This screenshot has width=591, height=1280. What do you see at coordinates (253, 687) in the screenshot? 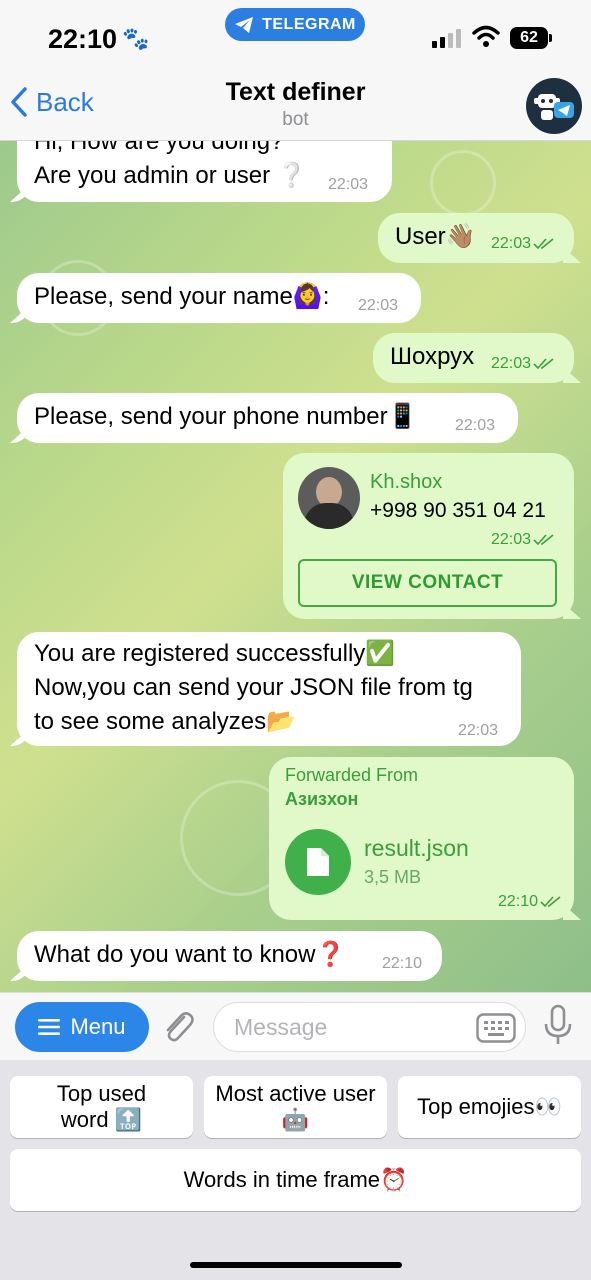
I see `message-text: Now,you can send your JSON file from tg` at bounding box center [253, 687].